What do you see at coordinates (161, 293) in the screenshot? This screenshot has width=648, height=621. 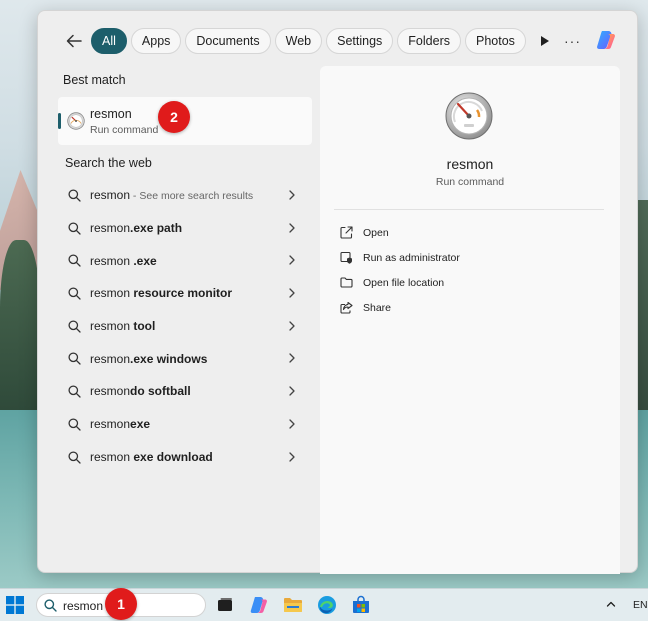 I see `web-result-label: resmon resource monitor` at bounding box center [161, 293].